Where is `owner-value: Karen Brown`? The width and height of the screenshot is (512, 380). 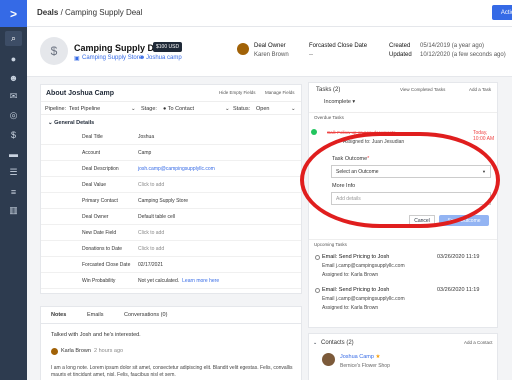 owner-value: Karen Brown is located at coordinates (271, 55).